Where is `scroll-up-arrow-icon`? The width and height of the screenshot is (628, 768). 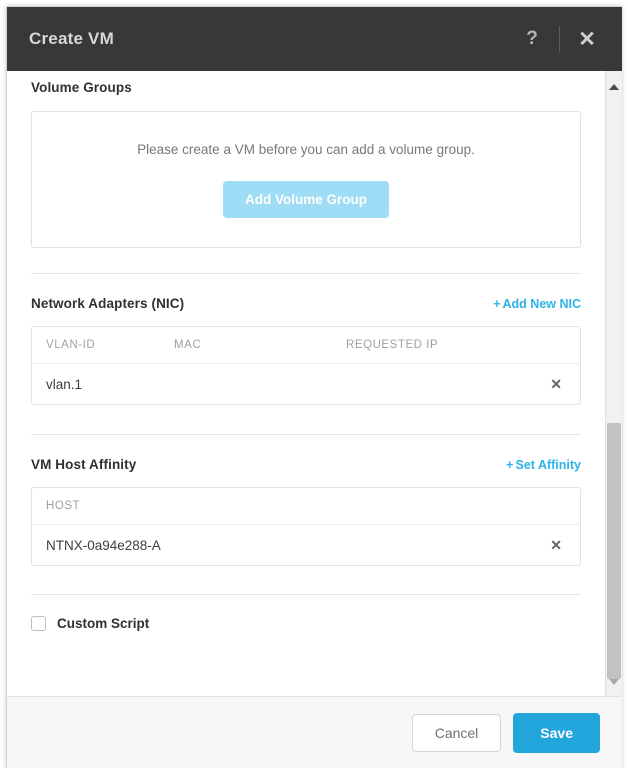 scroll-up-arrow-icon is located at coordinates (614, 87).